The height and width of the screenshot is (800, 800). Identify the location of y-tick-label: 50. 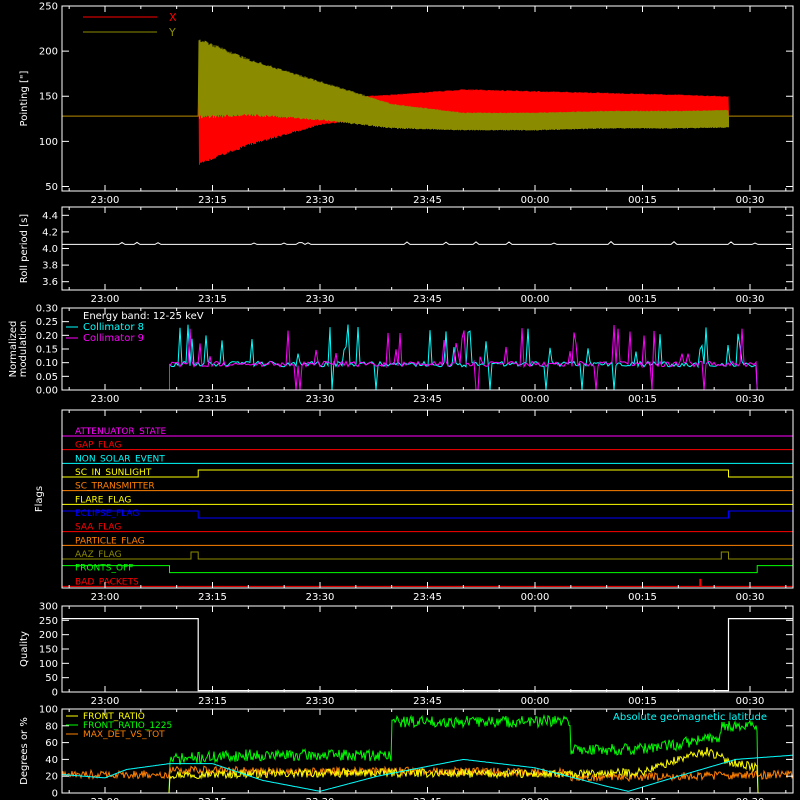
(51, 678).